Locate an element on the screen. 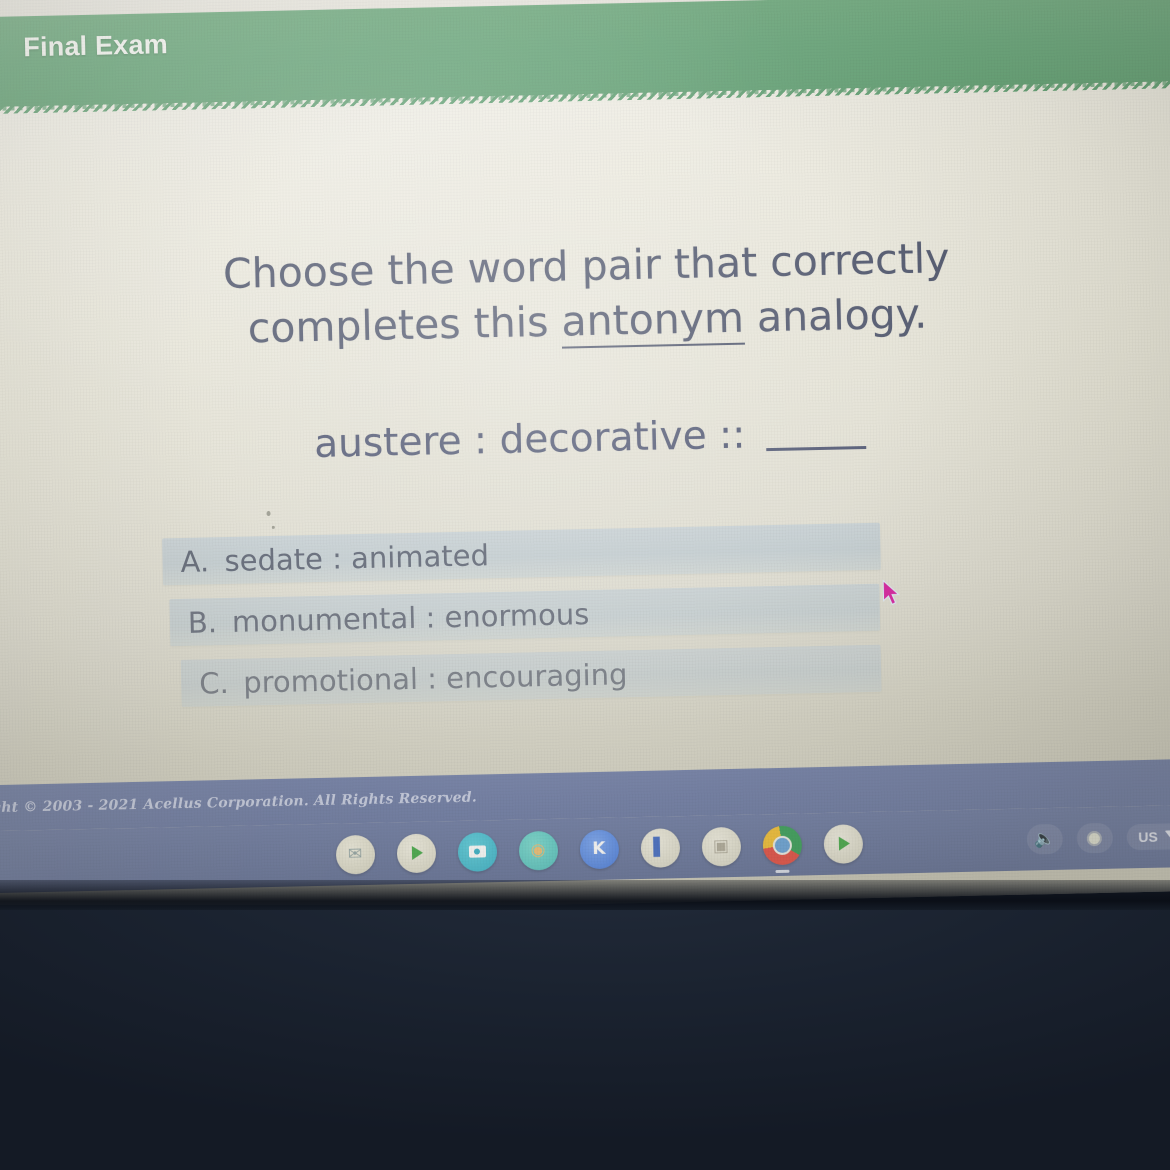 Image resolution: width=1170 pixels, height=1170 pixels. analogy-left-word: austere is located at coordinates (388, 443).